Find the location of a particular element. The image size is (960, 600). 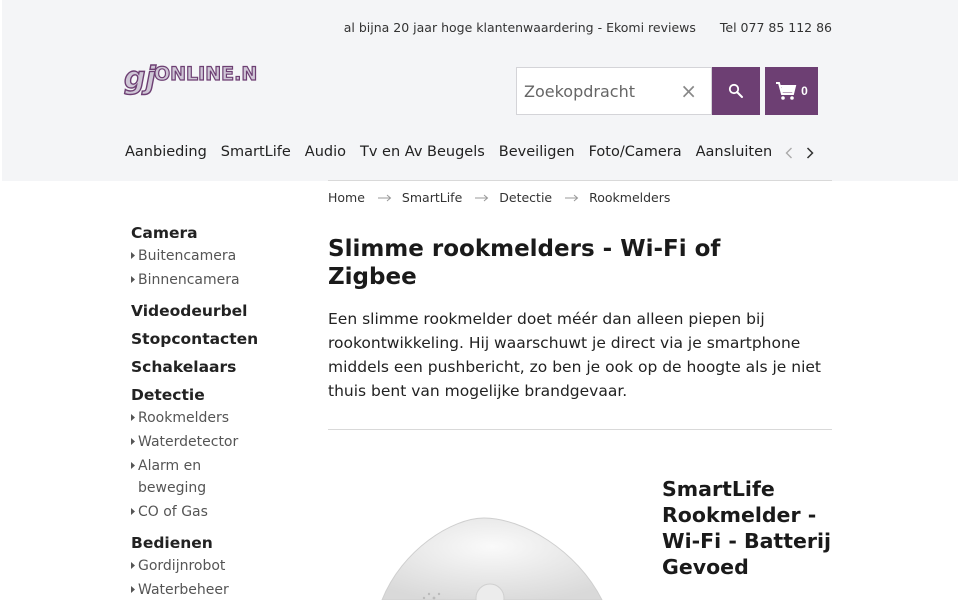

cart-icon is located at coordinates (786, 91).